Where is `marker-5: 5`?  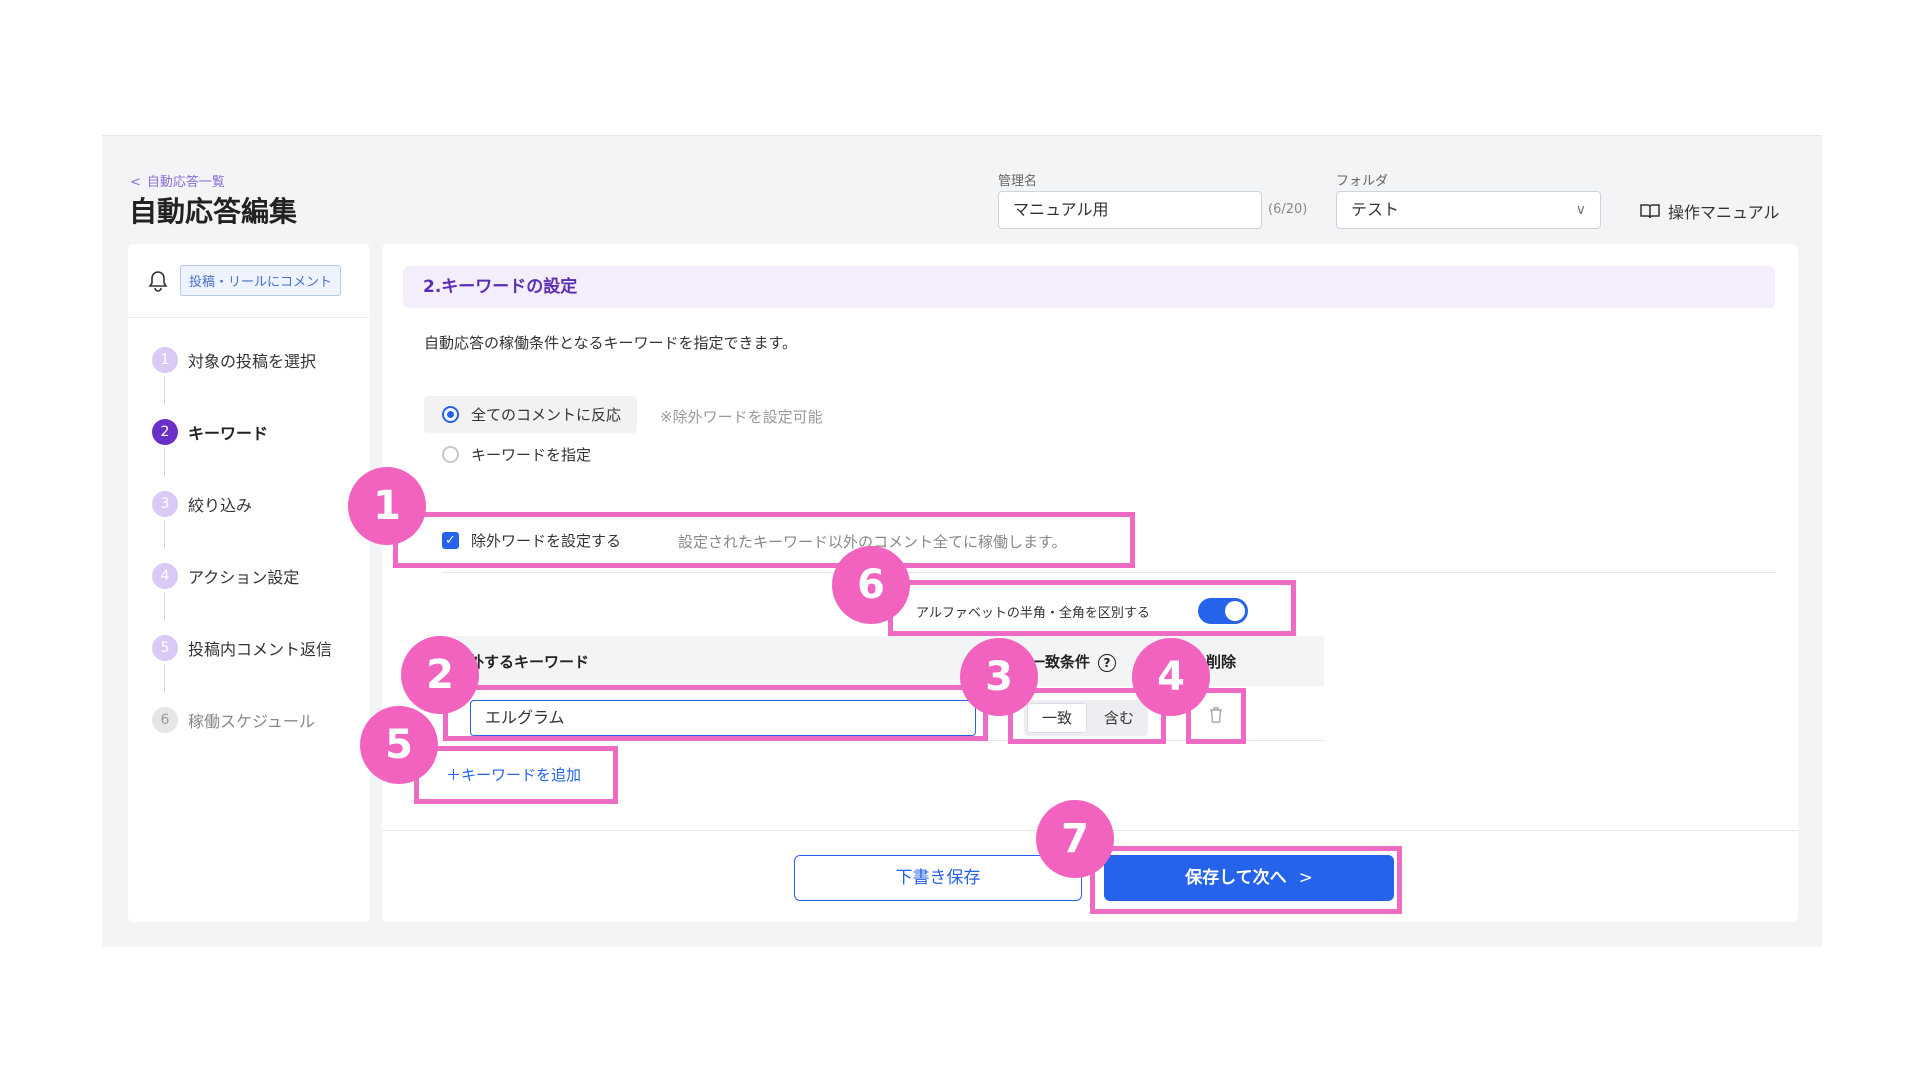
marker-5: 5 is located at coordinates (399, 745).